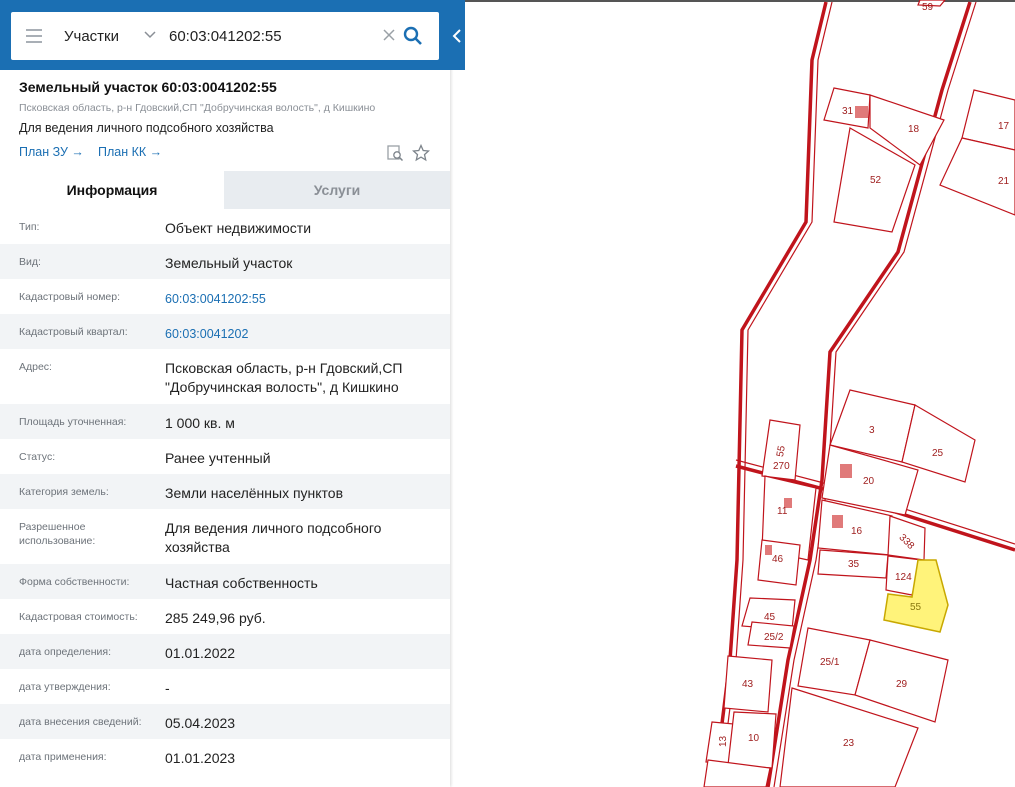 This screenshot has height=787, width=1015. I want to click on parcel-label: 17, so click(1004, 126).